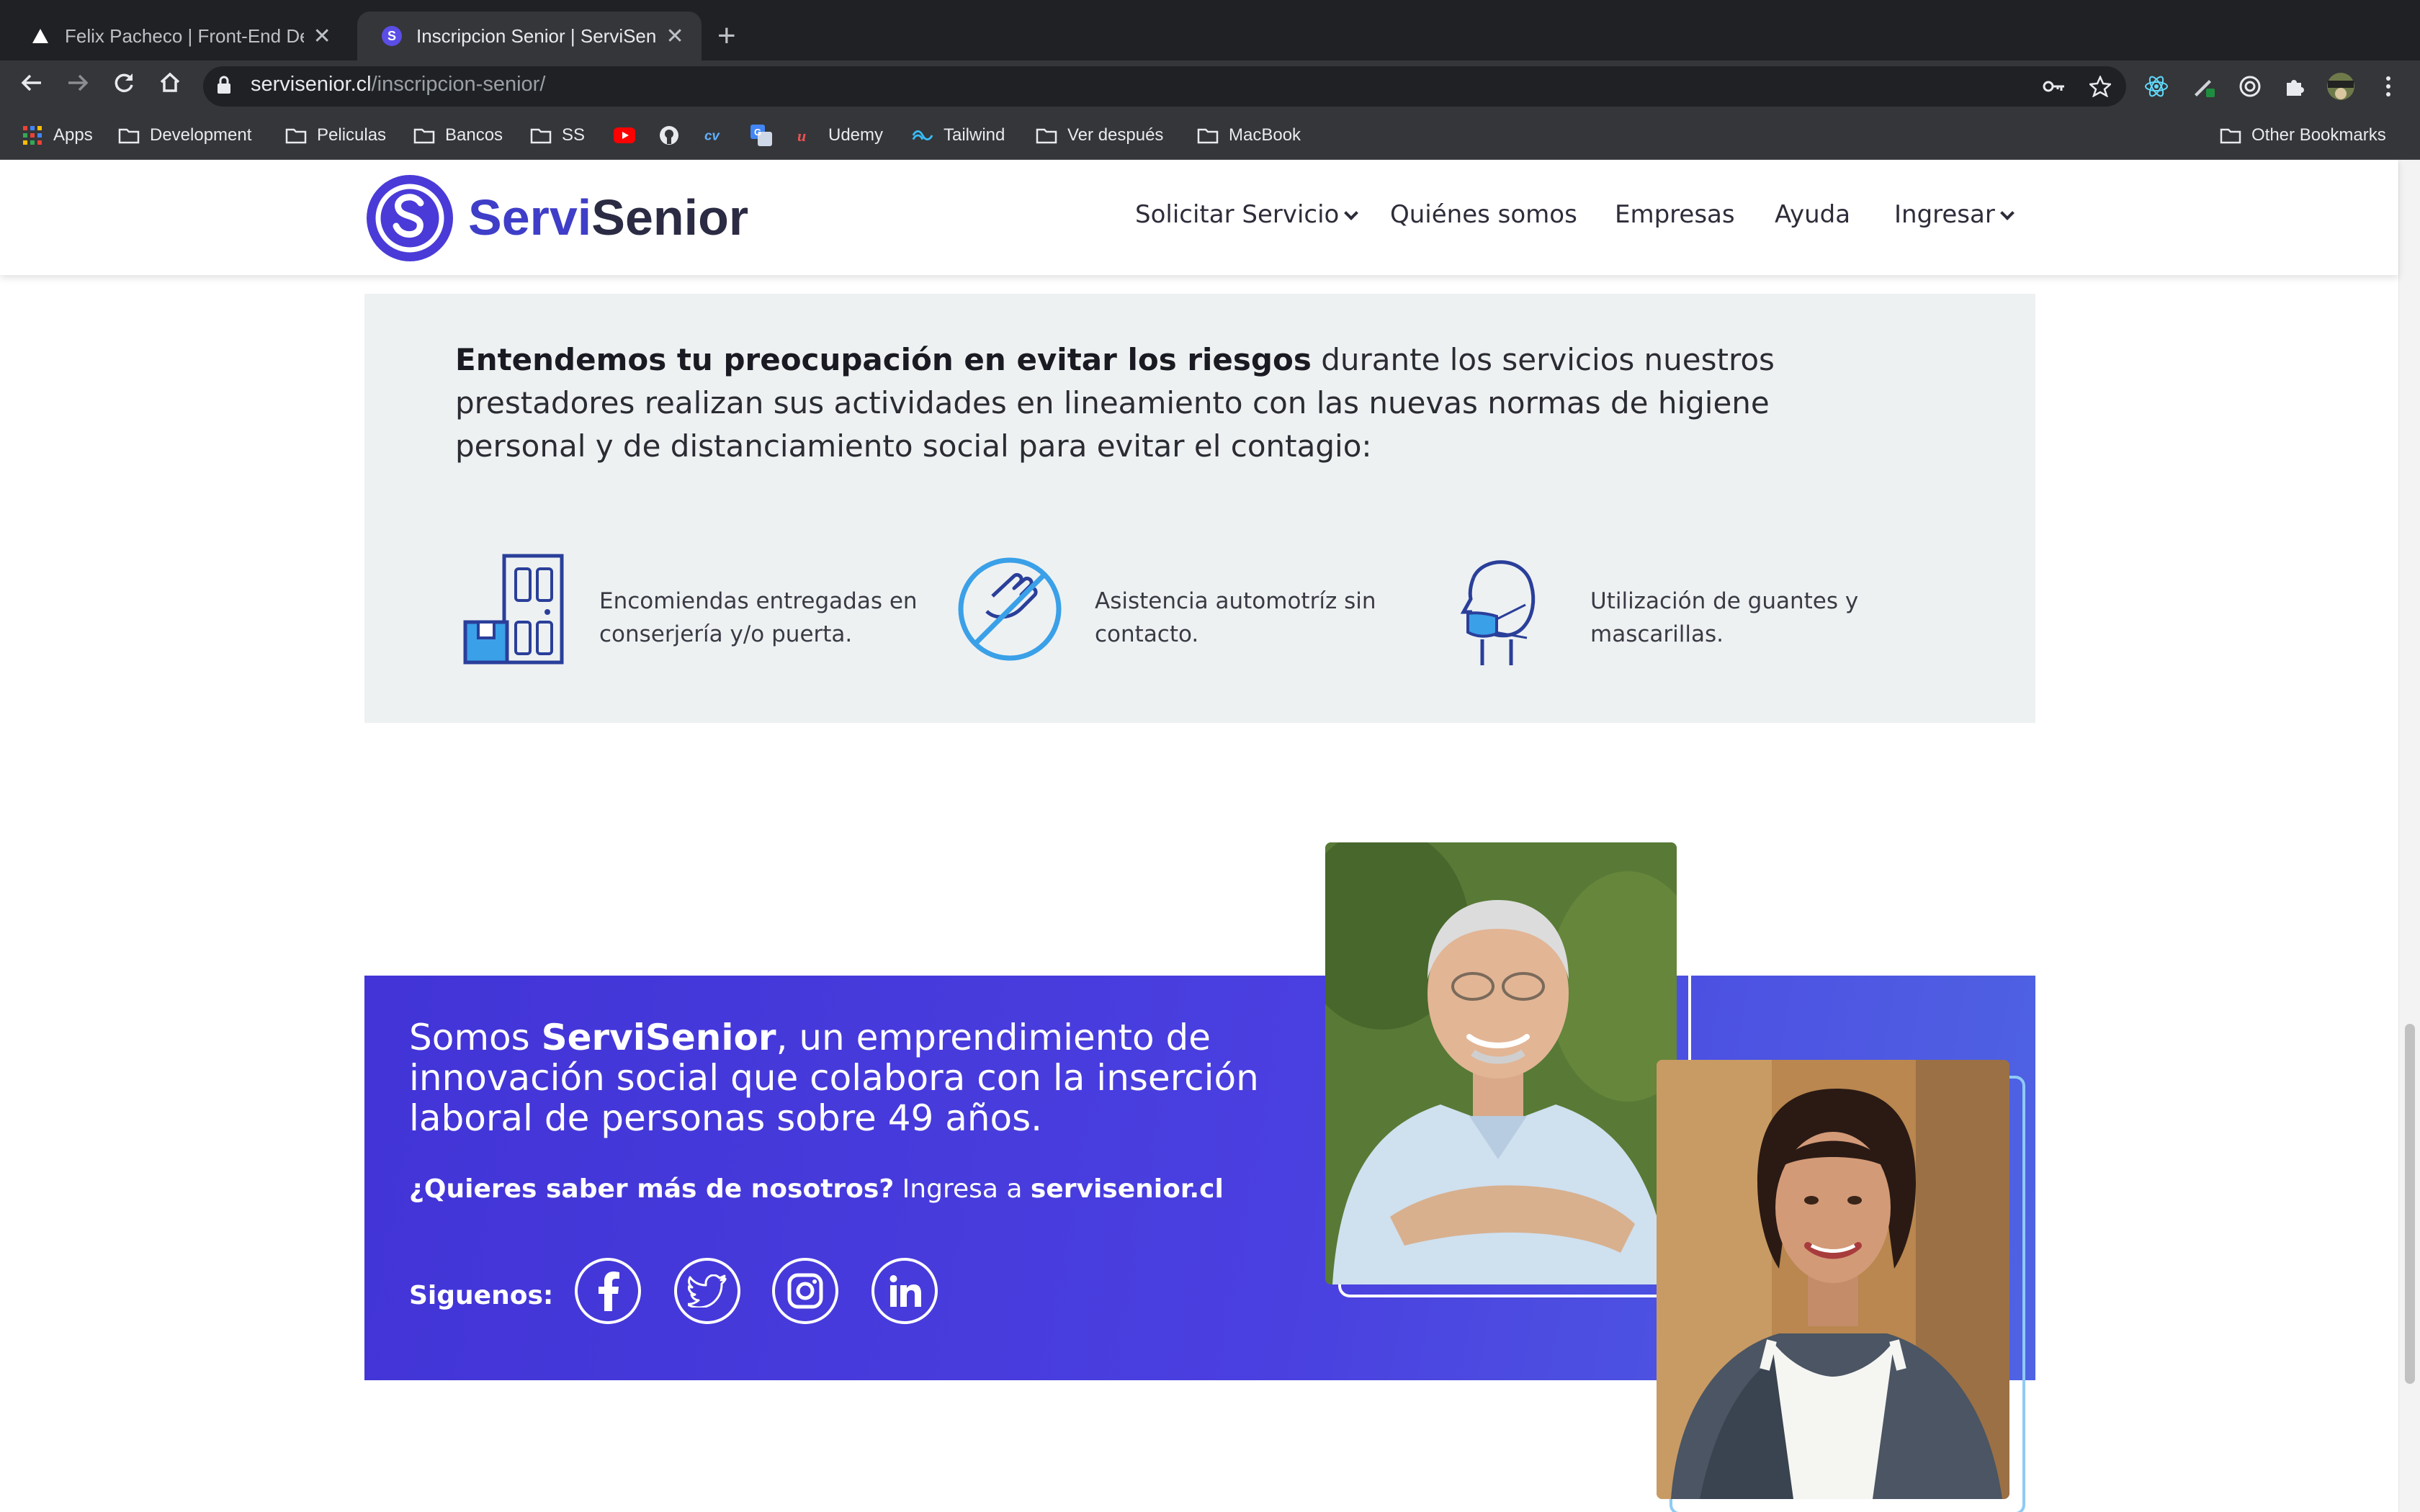  What do you see at coordinates (624, 135) in the screenshot?
I see `youtube-icon` at bounding box center [624, 135].